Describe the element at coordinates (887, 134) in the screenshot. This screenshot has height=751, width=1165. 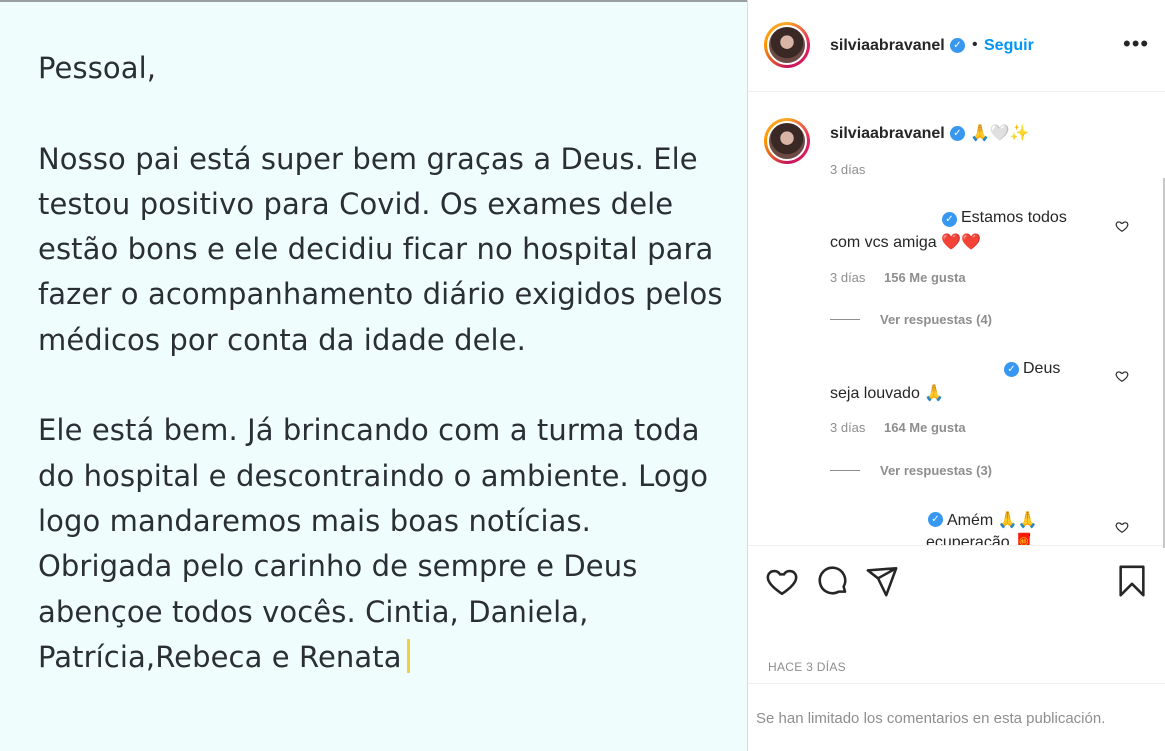
I see `caption-username: silviaabravanel` at that location.